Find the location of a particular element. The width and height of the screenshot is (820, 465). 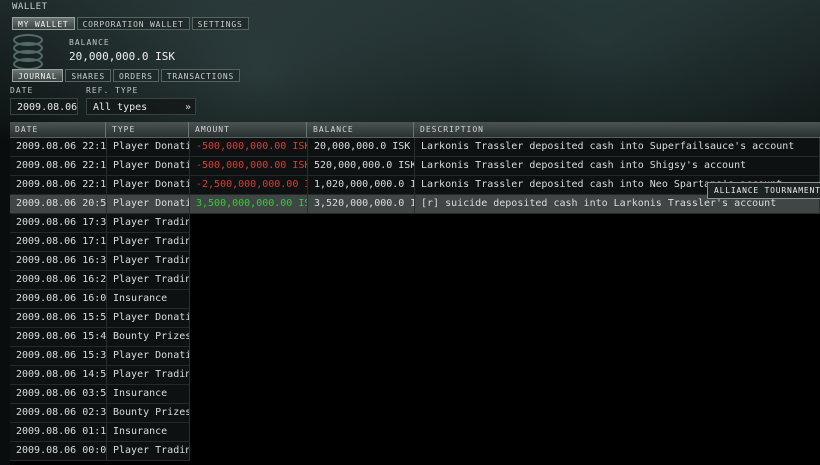

column-header-date: DATE is located at coordinates (58, 129).